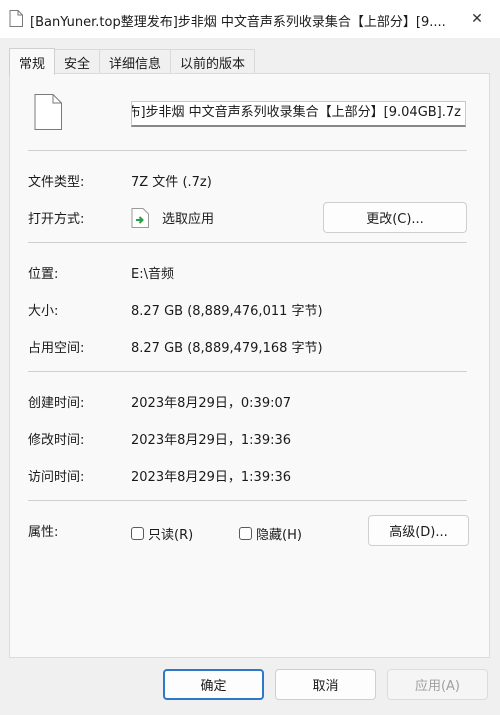 The image size is (500, 715). What do you see at coordinates (152, 274) in the screenshot?
I see `location-value: E:\音频` at bounding box center [152, 274].